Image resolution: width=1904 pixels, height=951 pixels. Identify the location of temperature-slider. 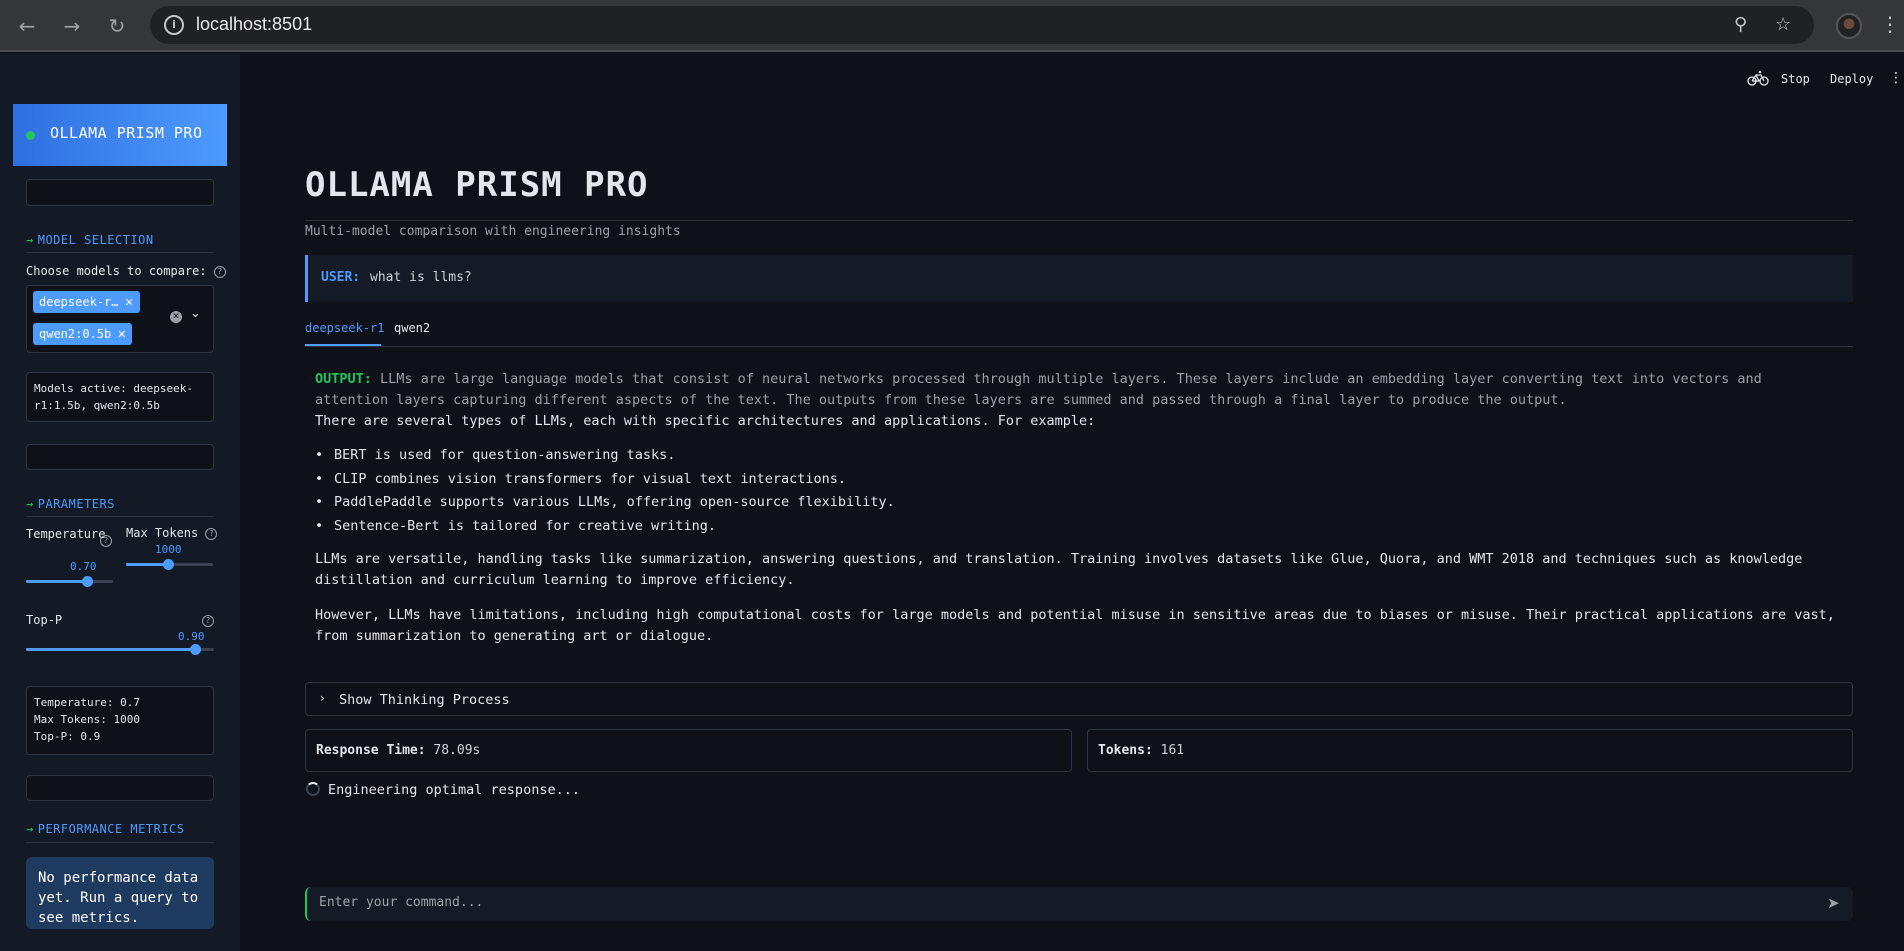
(69, 581).